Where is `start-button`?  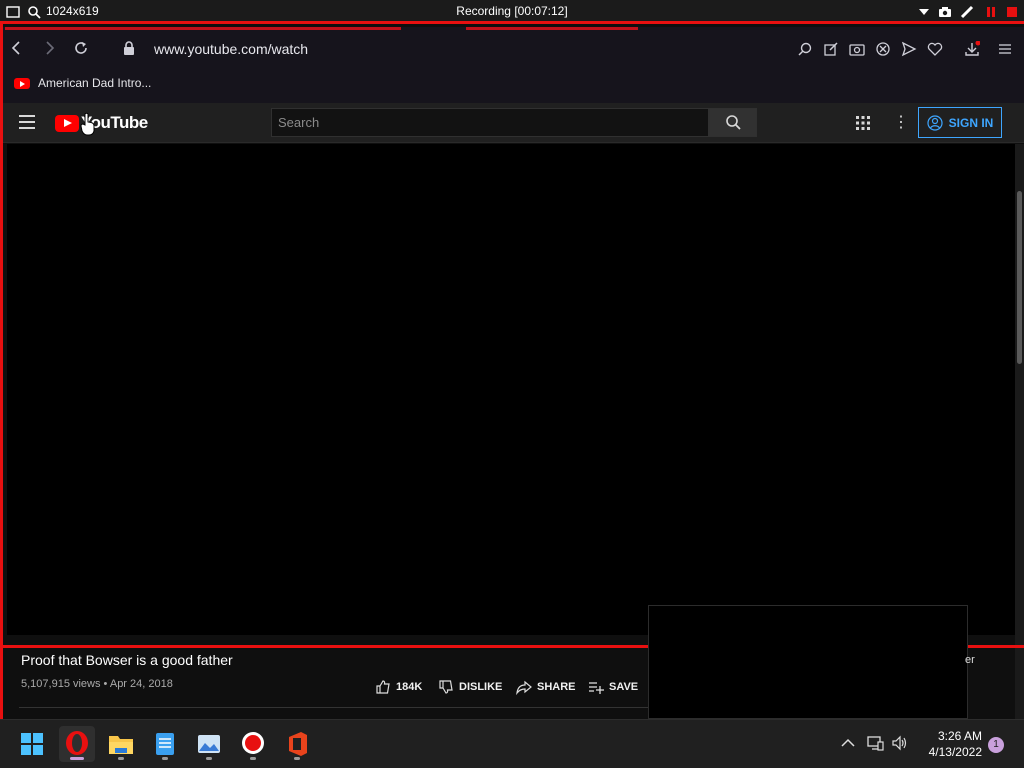
start-button is located at coordinates (32, 744).